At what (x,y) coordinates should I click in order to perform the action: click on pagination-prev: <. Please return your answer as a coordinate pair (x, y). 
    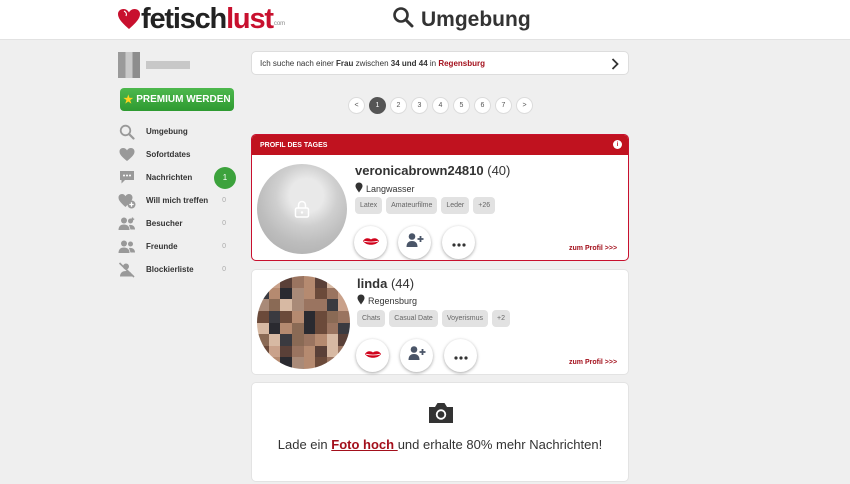
    Looking at the image, I should click on (356, 105).